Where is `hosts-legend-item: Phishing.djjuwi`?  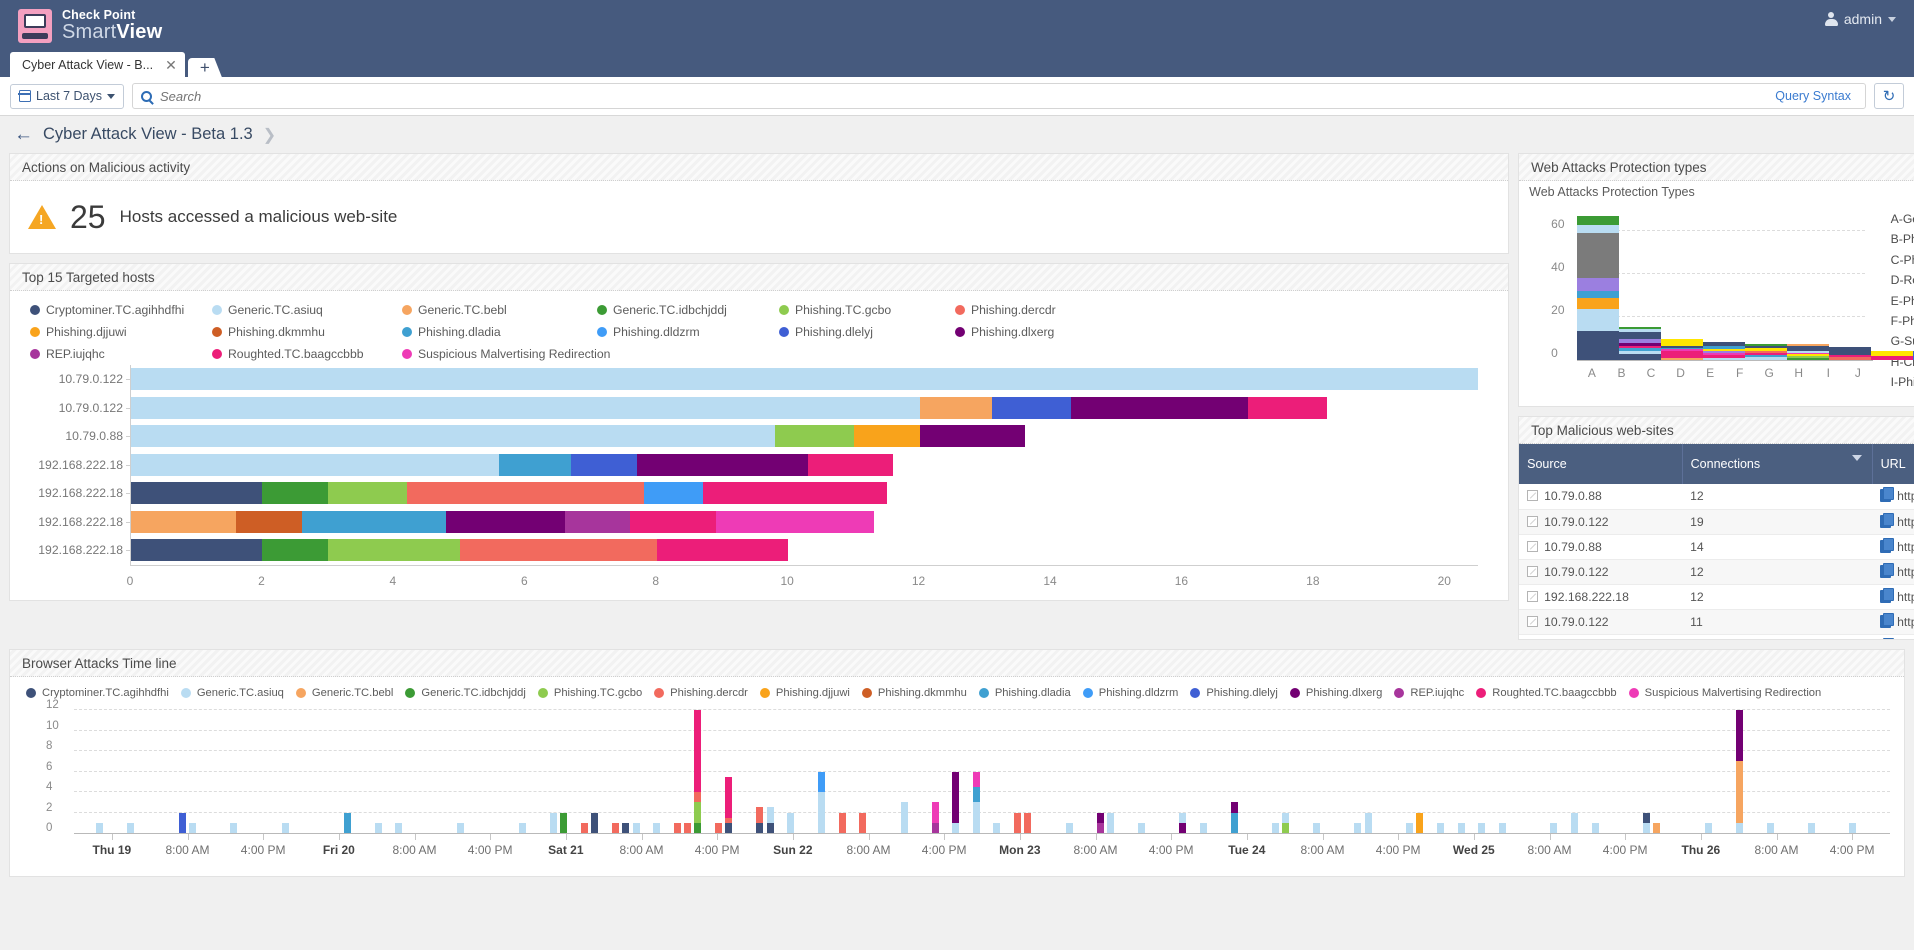 hosts-legend-item: Phishing.djjuwi is located at coordinates (121, 332).